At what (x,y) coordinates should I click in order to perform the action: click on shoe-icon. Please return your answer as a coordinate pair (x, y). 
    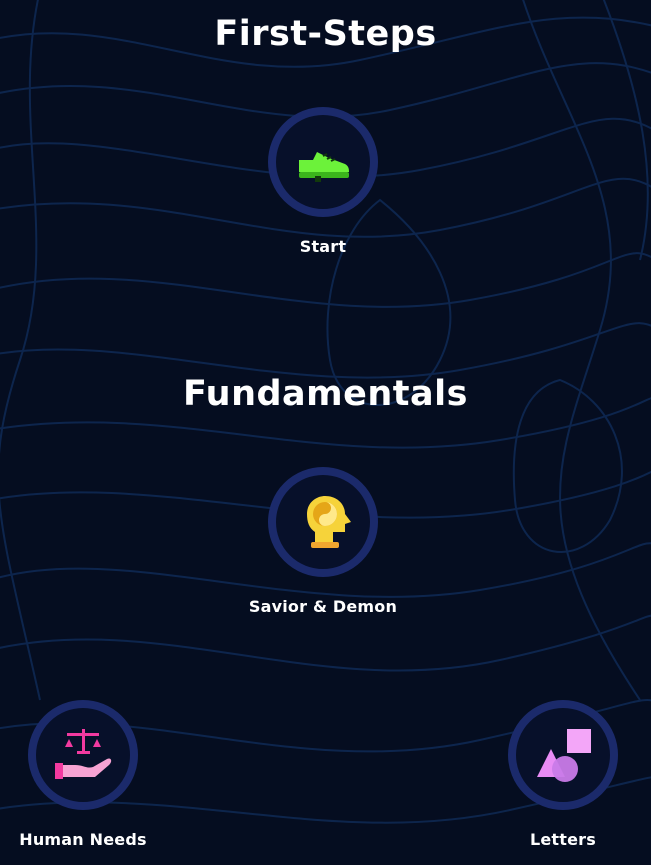
    Looking at the image, I should click on (324, 167).